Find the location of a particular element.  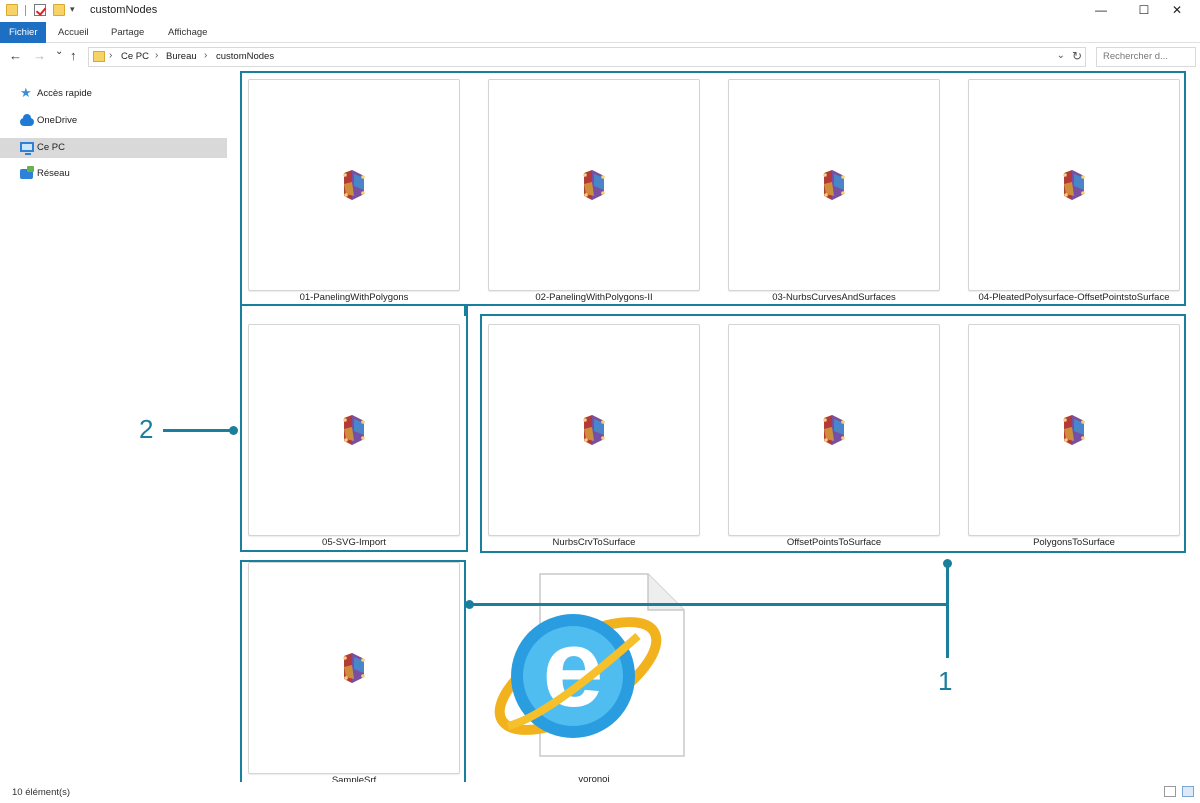

file-name-label: 01-PanelingWithPolygons is located at coordinates (354, 297).